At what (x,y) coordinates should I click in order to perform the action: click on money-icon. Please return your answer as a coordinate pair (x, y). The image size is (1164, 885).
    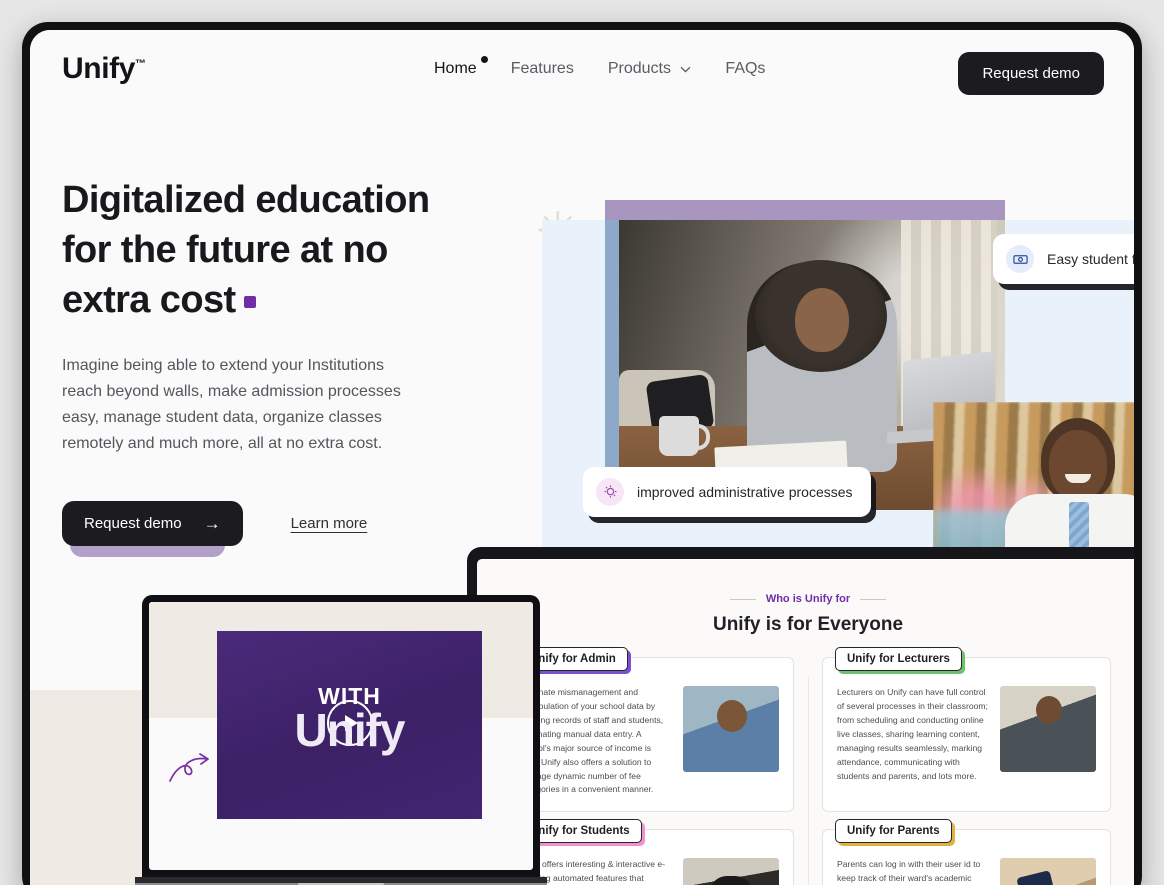
    Looking at the image, I should click on (1020, 259).